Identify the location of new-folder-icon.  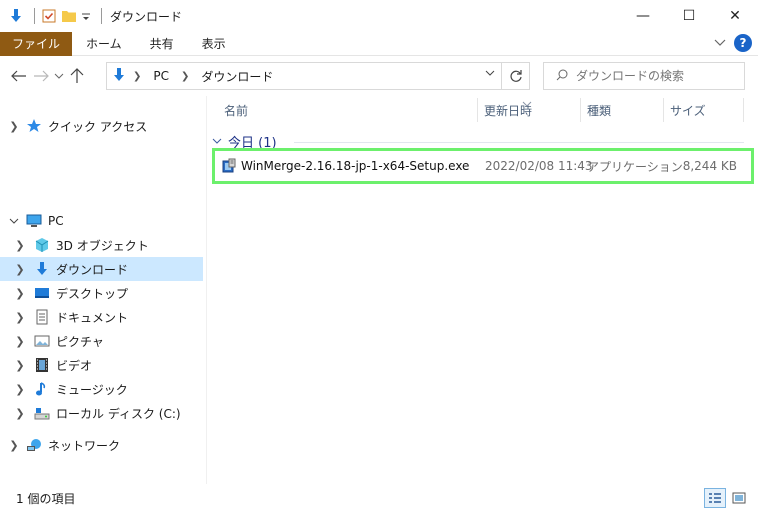
(69, 16).